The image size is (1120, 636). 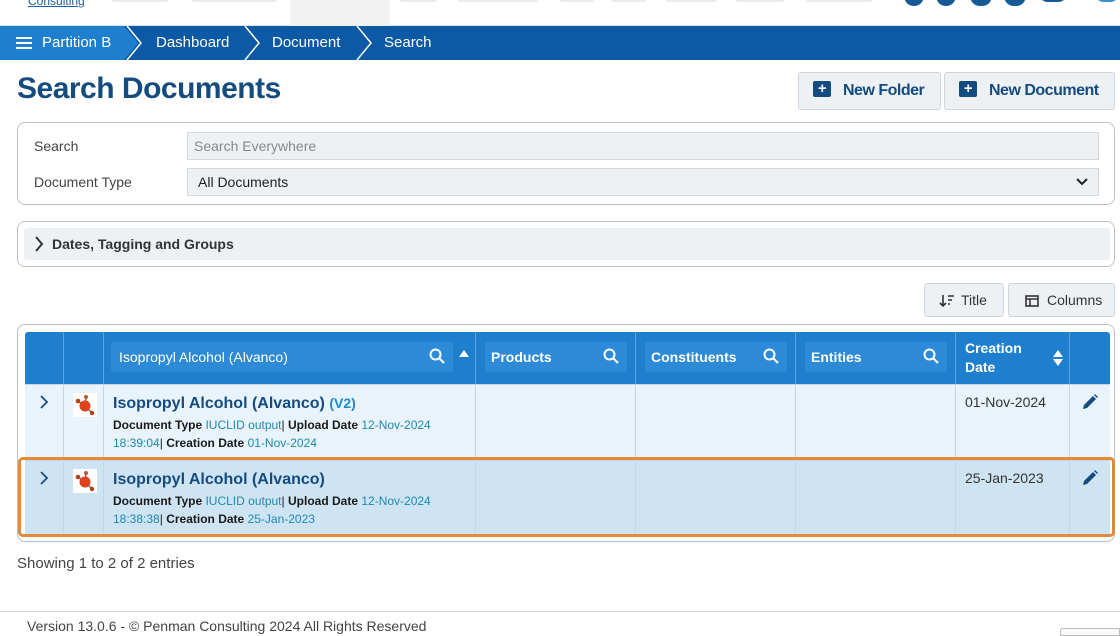 What do you see at coordinates (716, 357) in the screenshot?
I see `constituents-filter: Constituents` at bounding box center [716, 357].